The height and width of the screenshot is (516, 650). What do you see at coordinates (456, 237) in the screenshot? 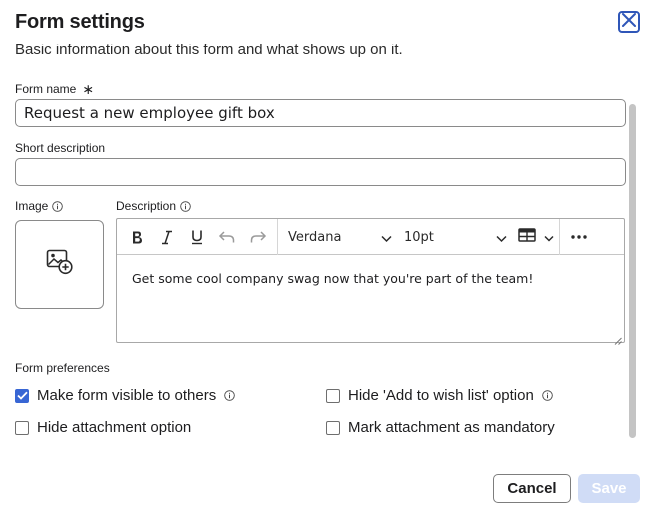
I see `font-size-select: 10pt` at bounding box center [456, 237].